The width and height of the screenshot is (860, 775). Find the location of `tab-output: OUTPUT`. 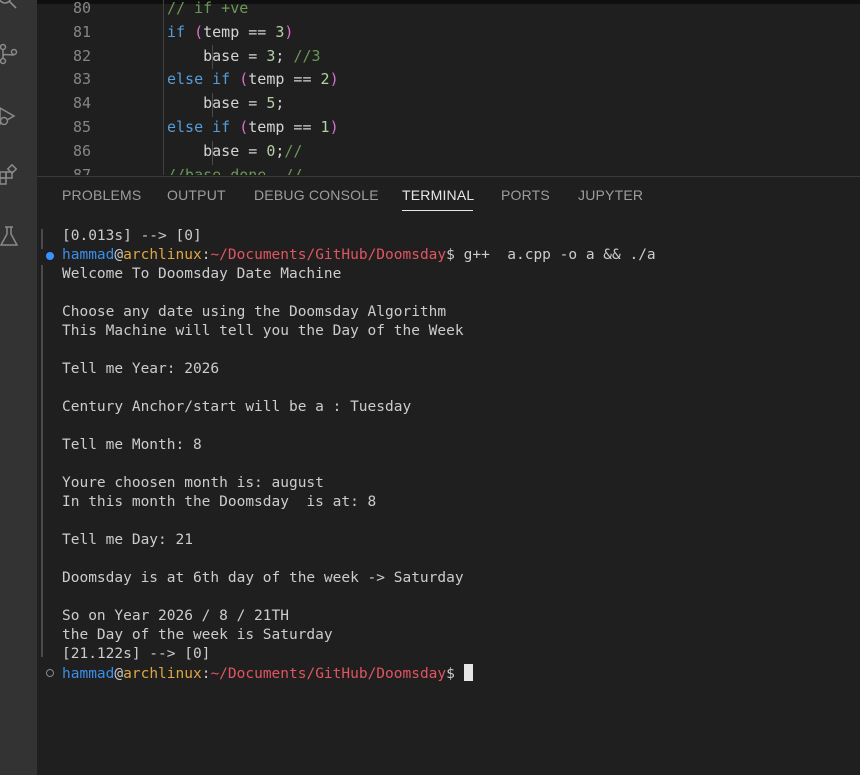

tab-output: OUTPUT is located at coordinates (196, 195).